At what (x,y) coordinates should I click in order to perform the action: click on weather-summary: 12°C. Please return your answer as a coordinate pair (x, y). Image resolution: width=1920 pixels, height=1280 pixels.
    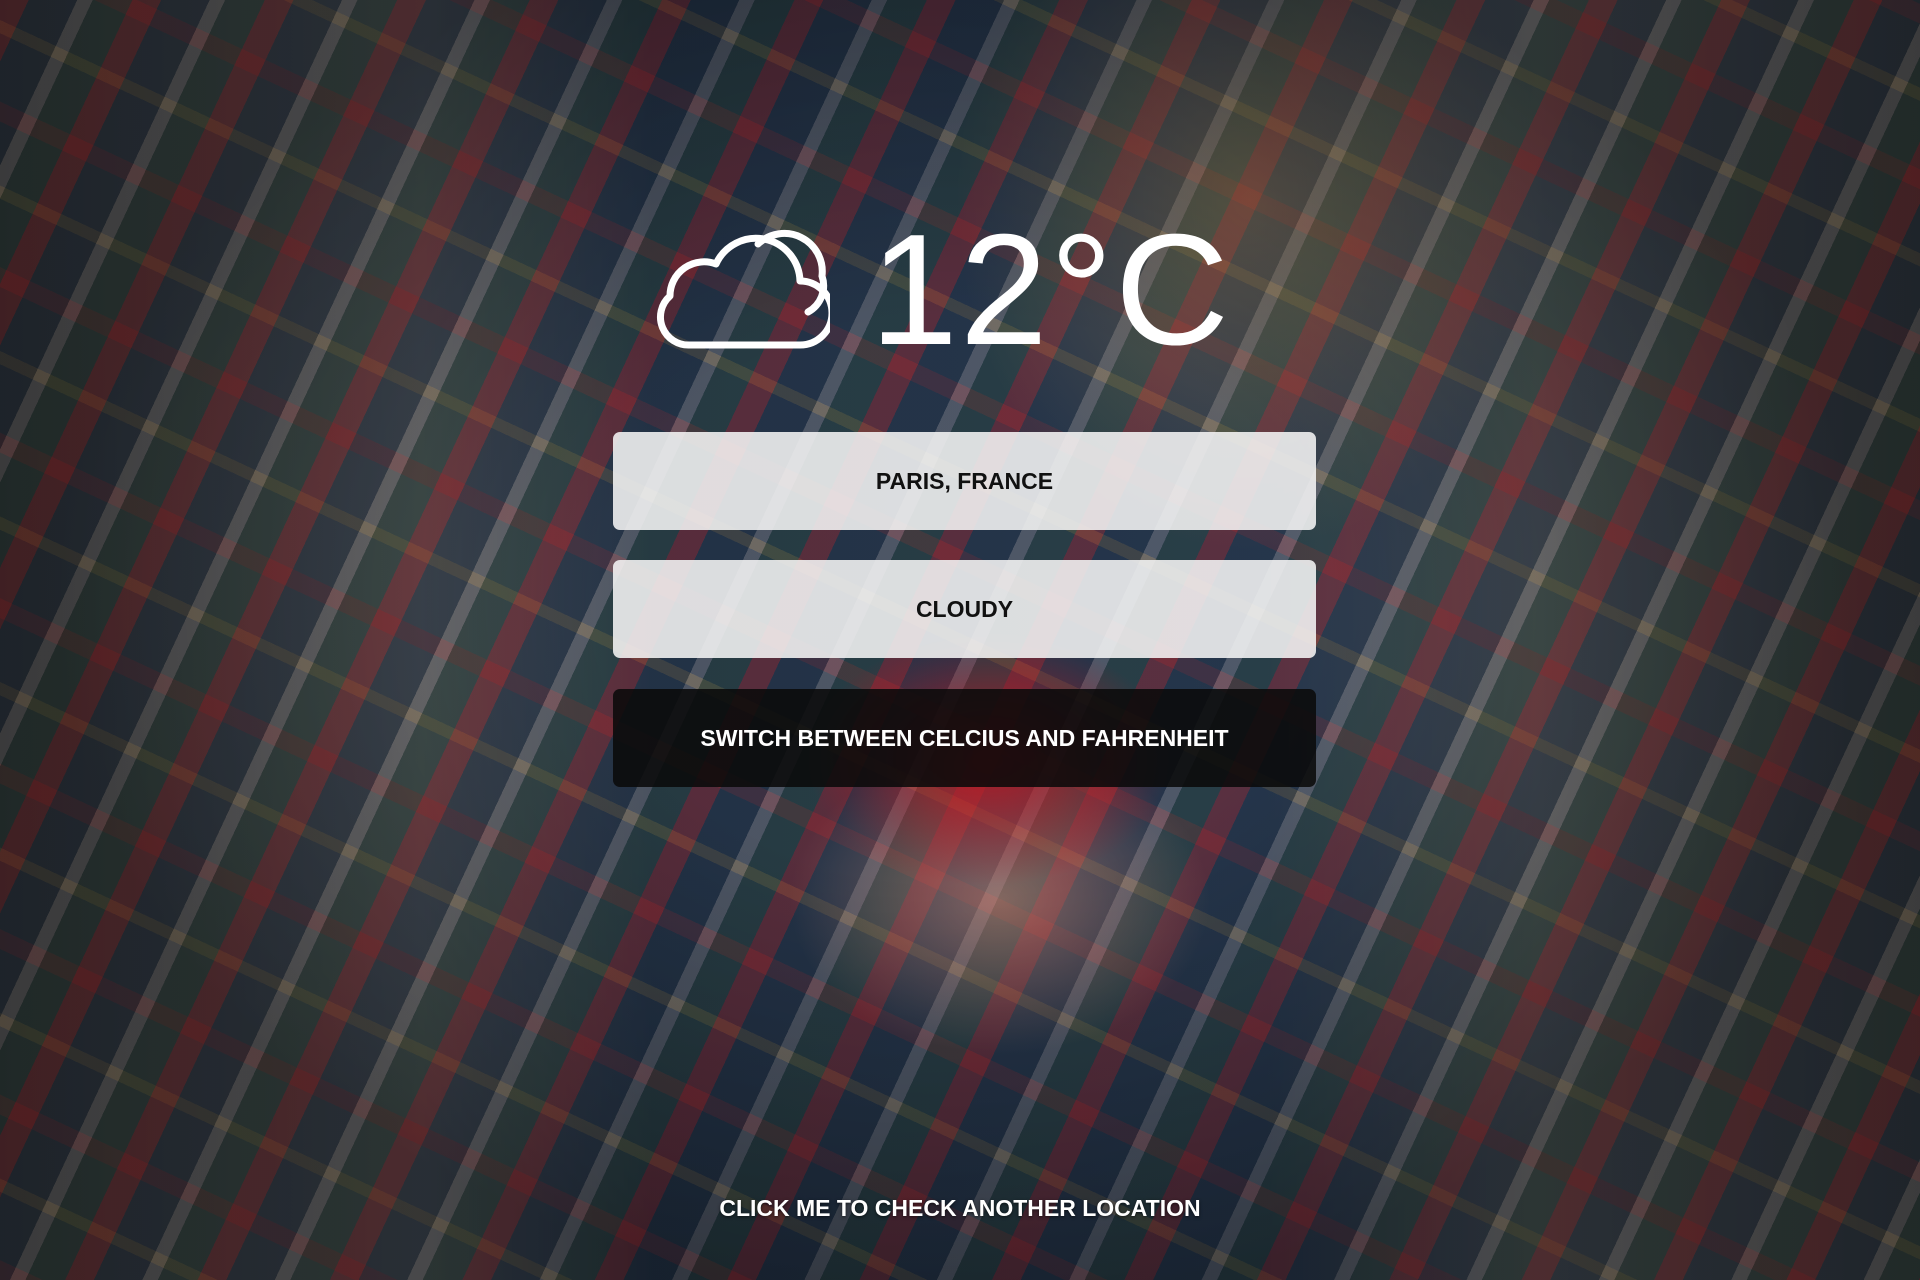
    Looking at the image, I should click on (975, 290).